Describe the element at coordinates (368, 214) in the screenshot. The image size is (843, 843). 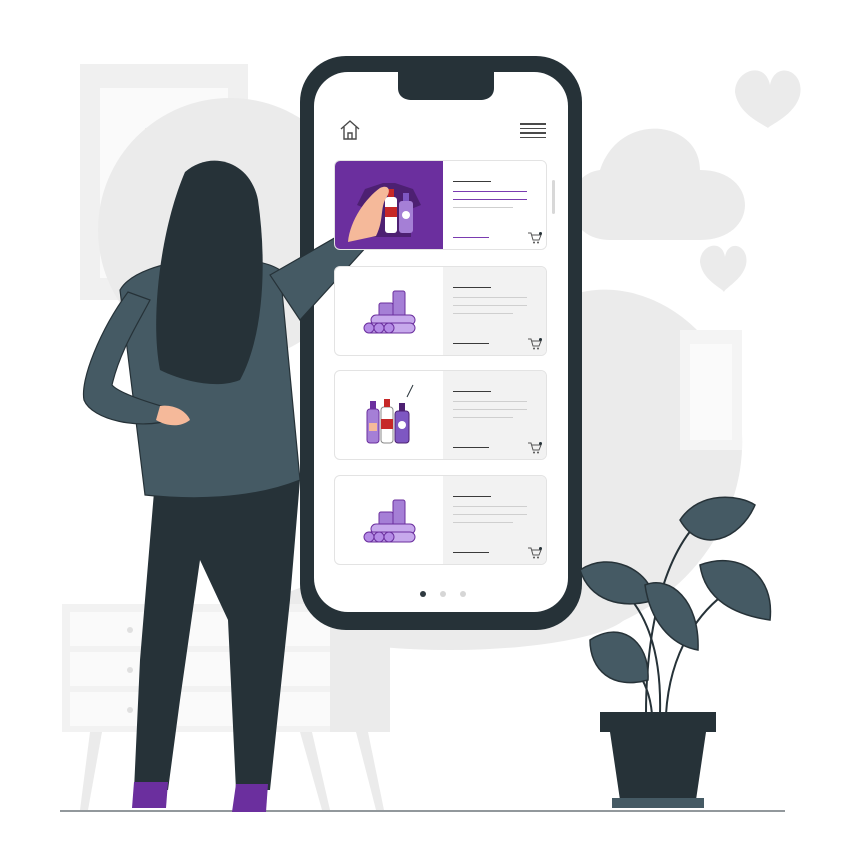
I see `pointing-hand` at that location.